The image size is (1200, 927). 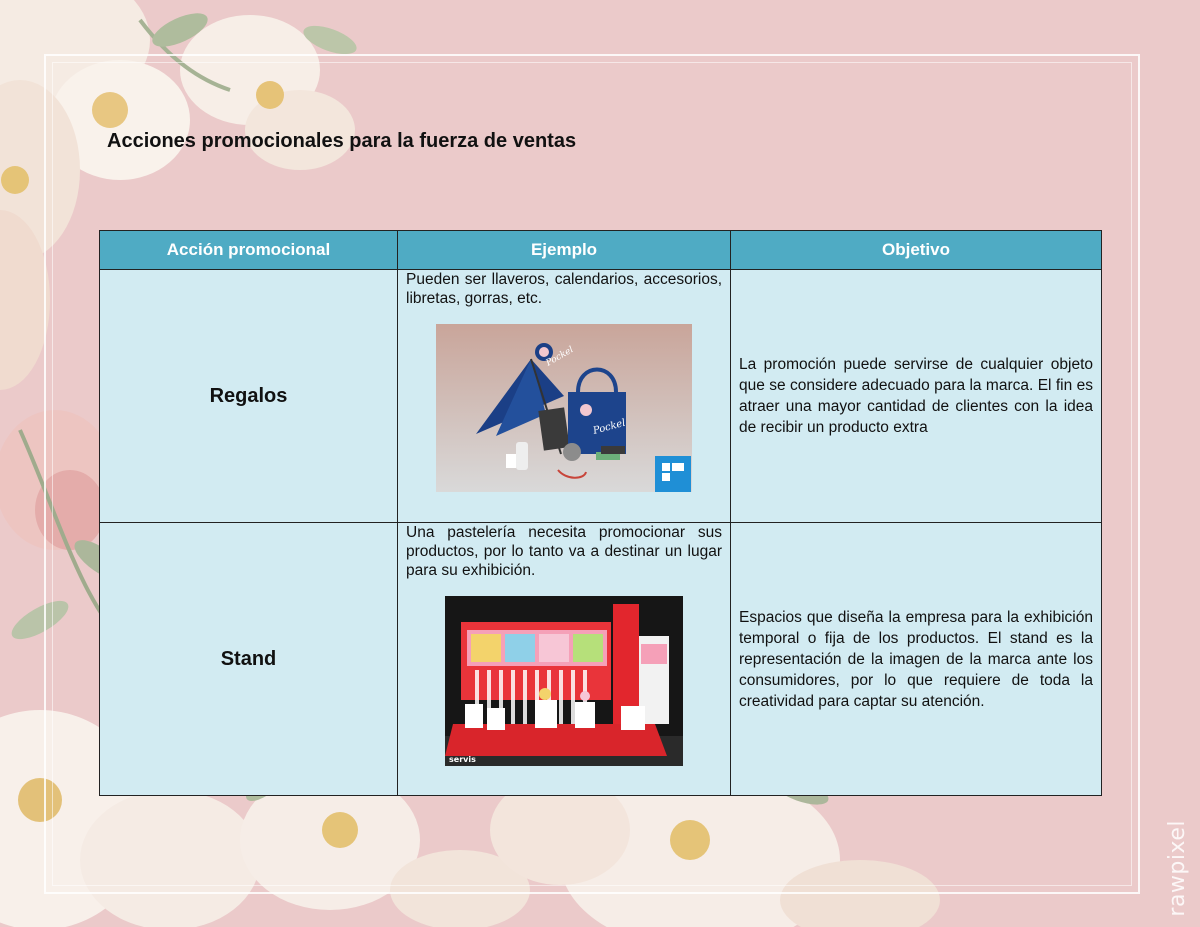 What do you see at coordinates (564, 250) in the screenshot?
I see `header-ejemplo: Ejemplo` at bounding box center [564, 250].